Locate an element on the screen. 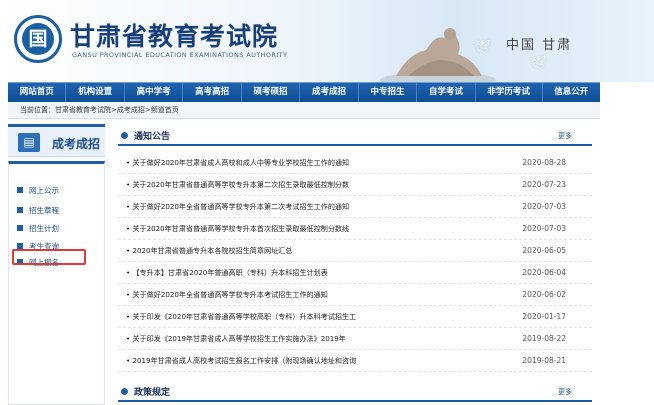  site-logo-icon: 国 is located at coordinates (38, 39).